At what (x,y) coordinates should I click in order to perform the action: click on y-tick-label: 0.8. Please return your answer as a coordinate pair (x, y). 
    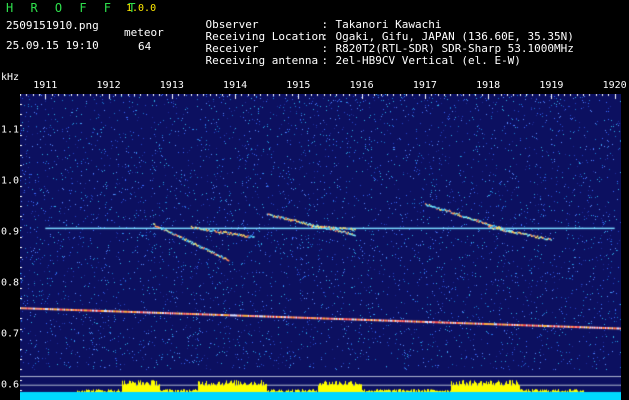
    Looking at the image, I should click on (10, 283).